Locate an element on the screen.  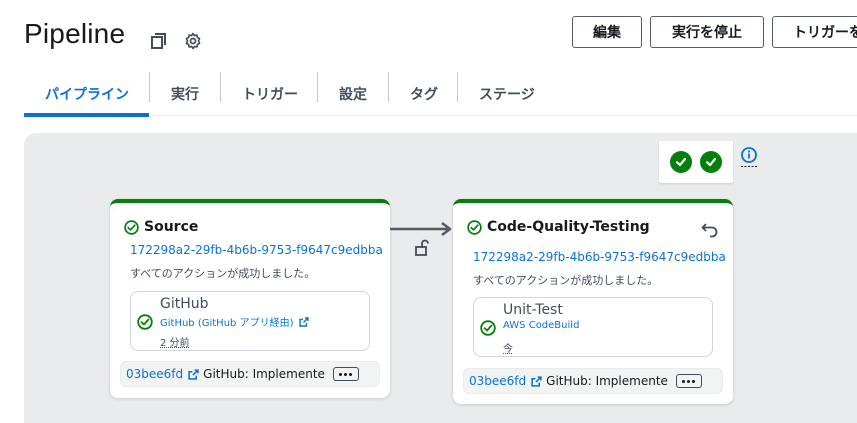
transition-lock-icon is located at coordinates (422, 248).